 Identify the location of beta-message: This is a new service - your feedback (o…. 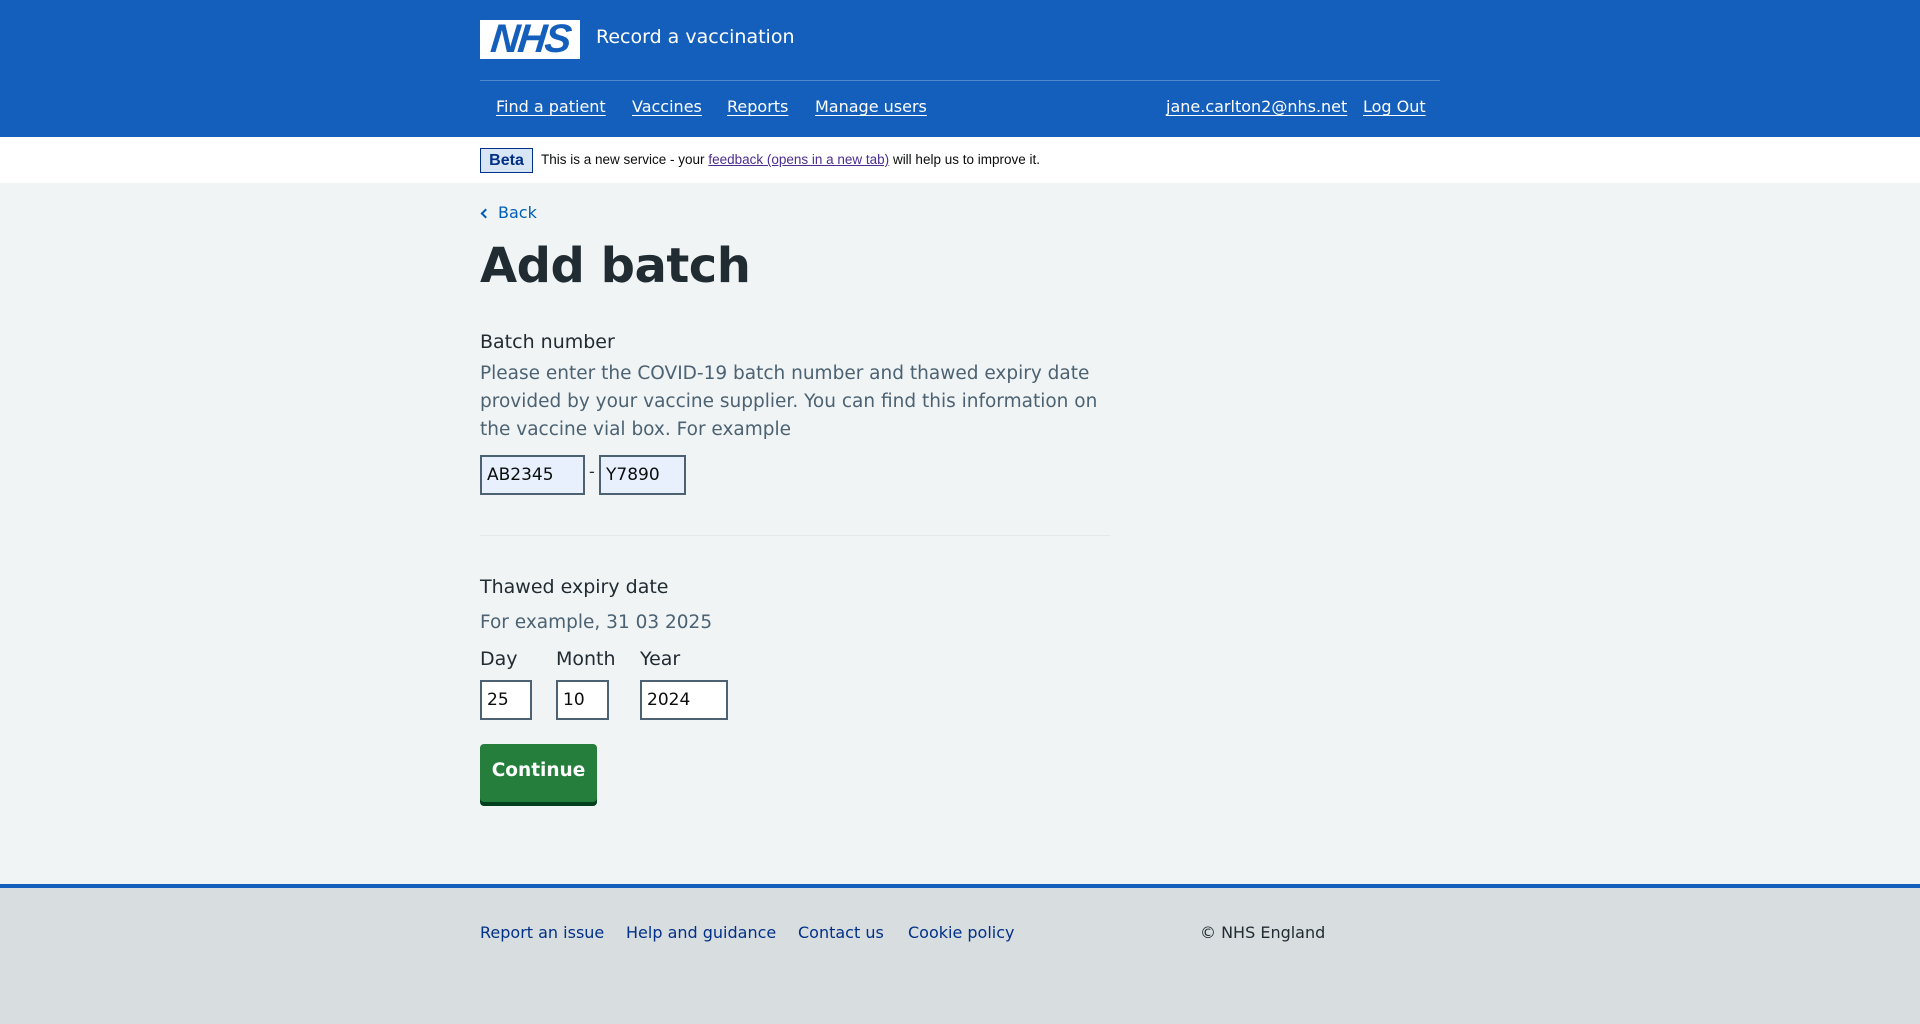
(790, 160).